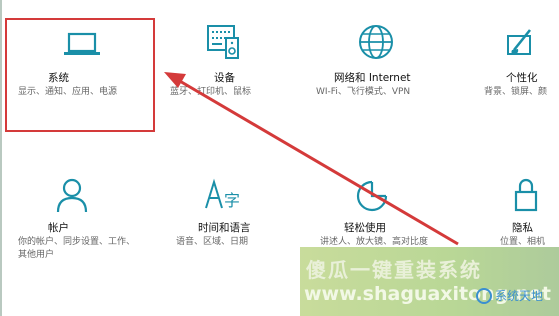 The image size is (559, 316). Describe the element at coordinates (85, 232) in the screenshot. I see `tile-accounts: 帐户 你的帐户、同步设置、工作、其他用户` at that location.